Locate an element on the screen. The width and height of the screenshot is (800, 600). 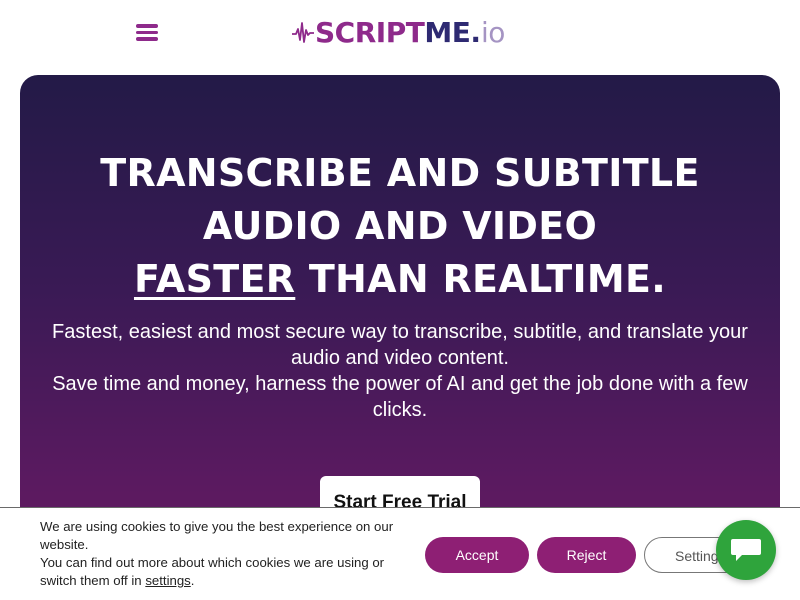
site-logo: SCRIPT ME. io is located at coordinates (398, 32).